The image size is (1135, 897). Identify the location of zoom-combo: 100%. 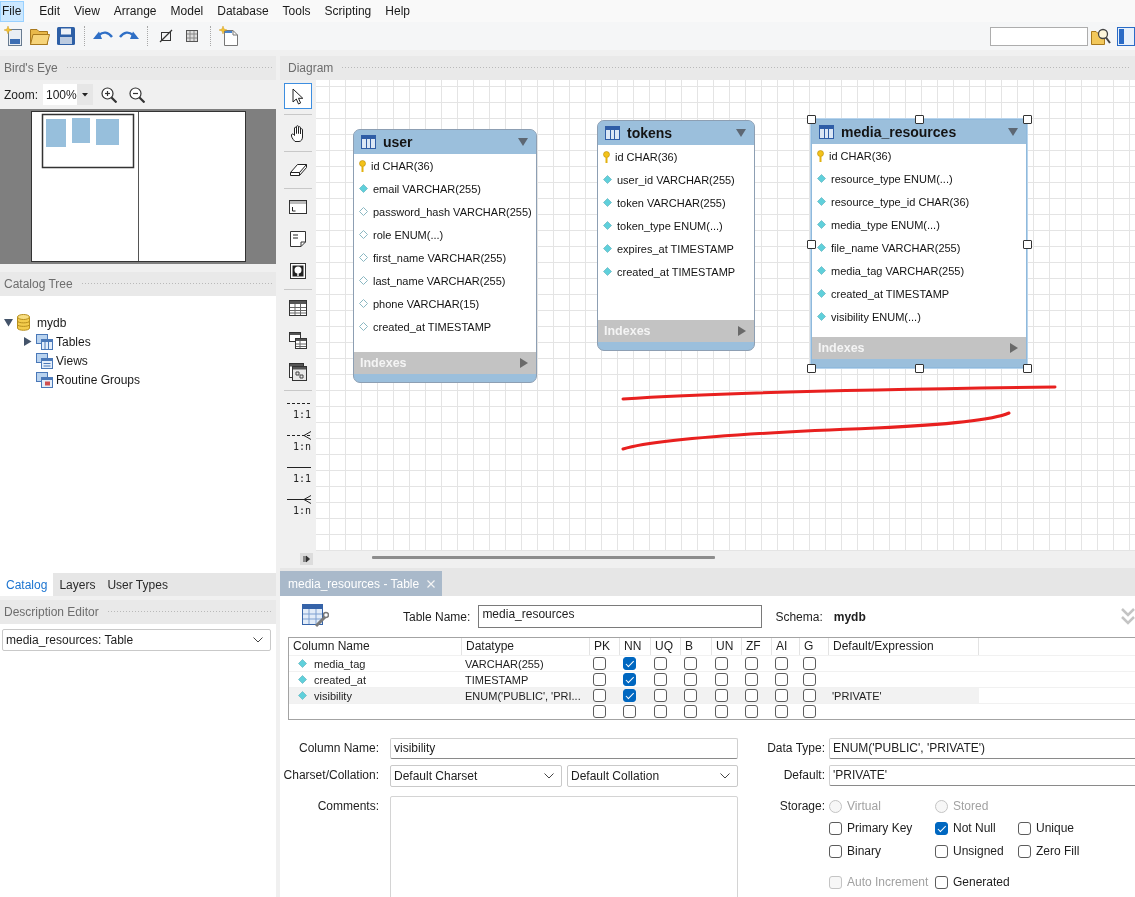
(68, 94).